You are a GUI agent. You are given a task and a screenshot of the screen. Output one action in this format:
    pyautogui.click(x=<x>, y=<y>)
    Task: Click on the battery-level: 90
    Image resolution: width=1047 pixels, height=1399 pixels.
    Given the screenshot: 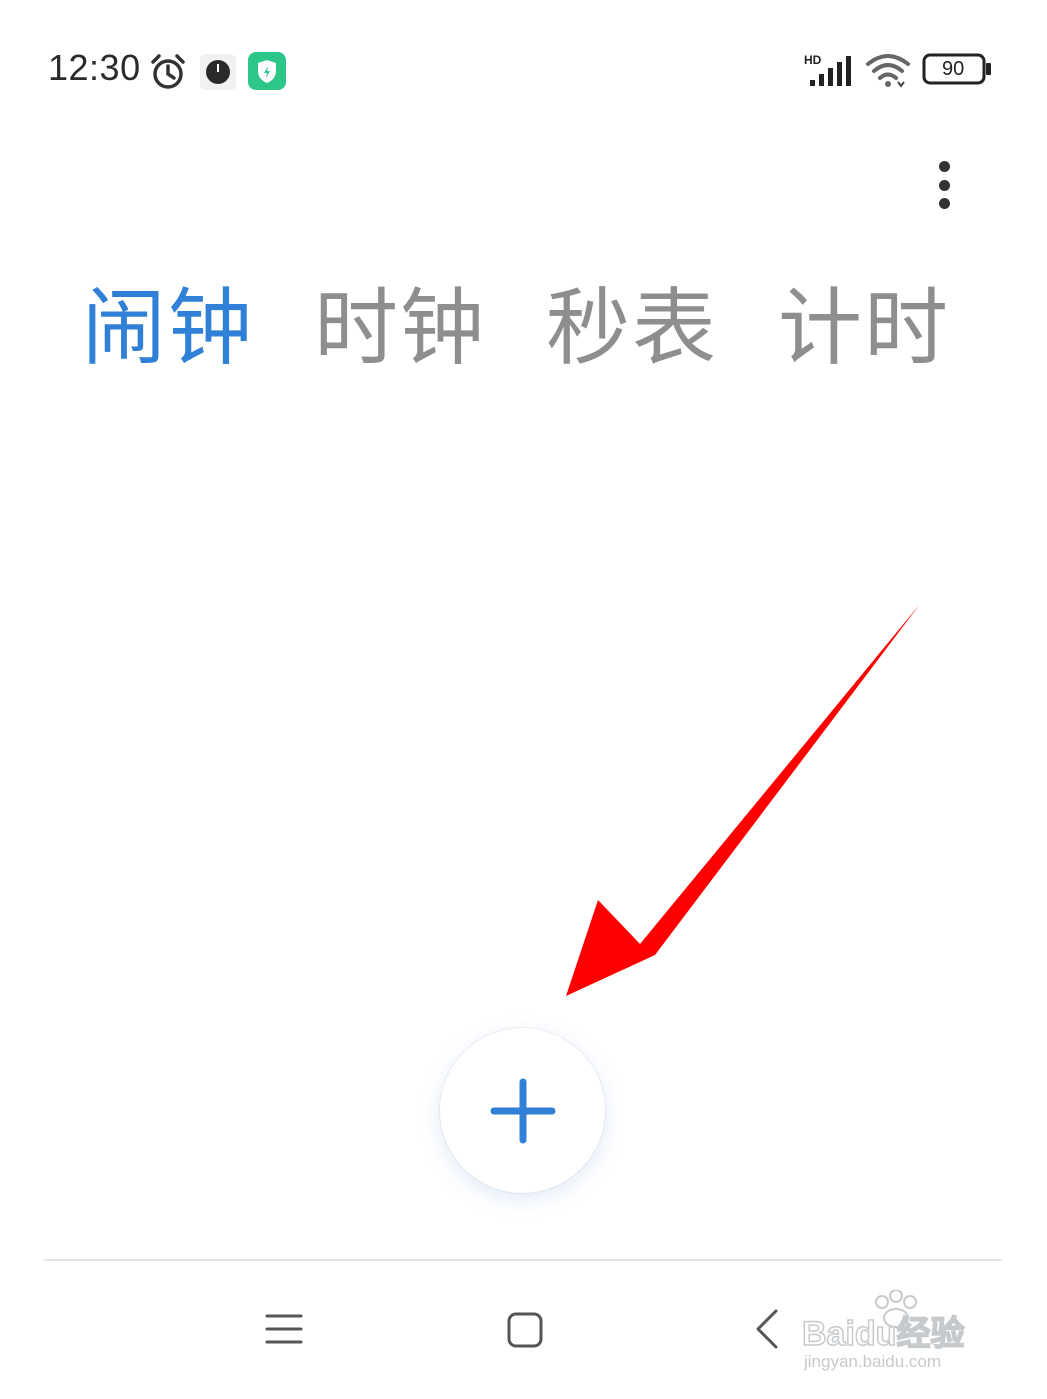 What is the action you would take?
    pyautogui.click(x=953, y=69)
    